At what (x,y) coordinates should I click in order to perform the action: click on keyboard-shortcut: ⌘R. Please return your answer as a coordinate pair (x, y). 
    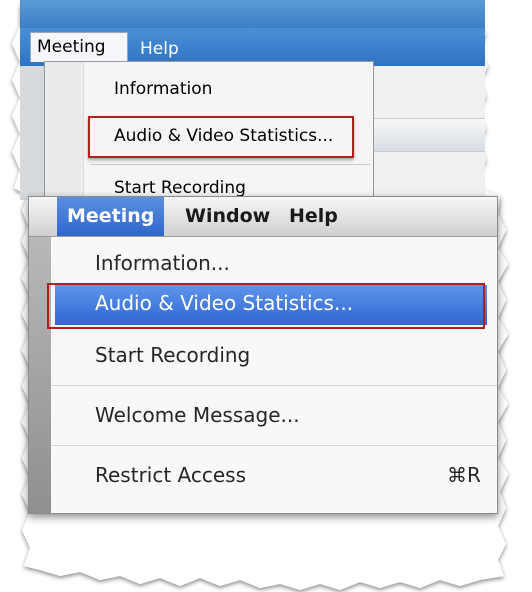
    Looking at the image, I should click on (464, 475).